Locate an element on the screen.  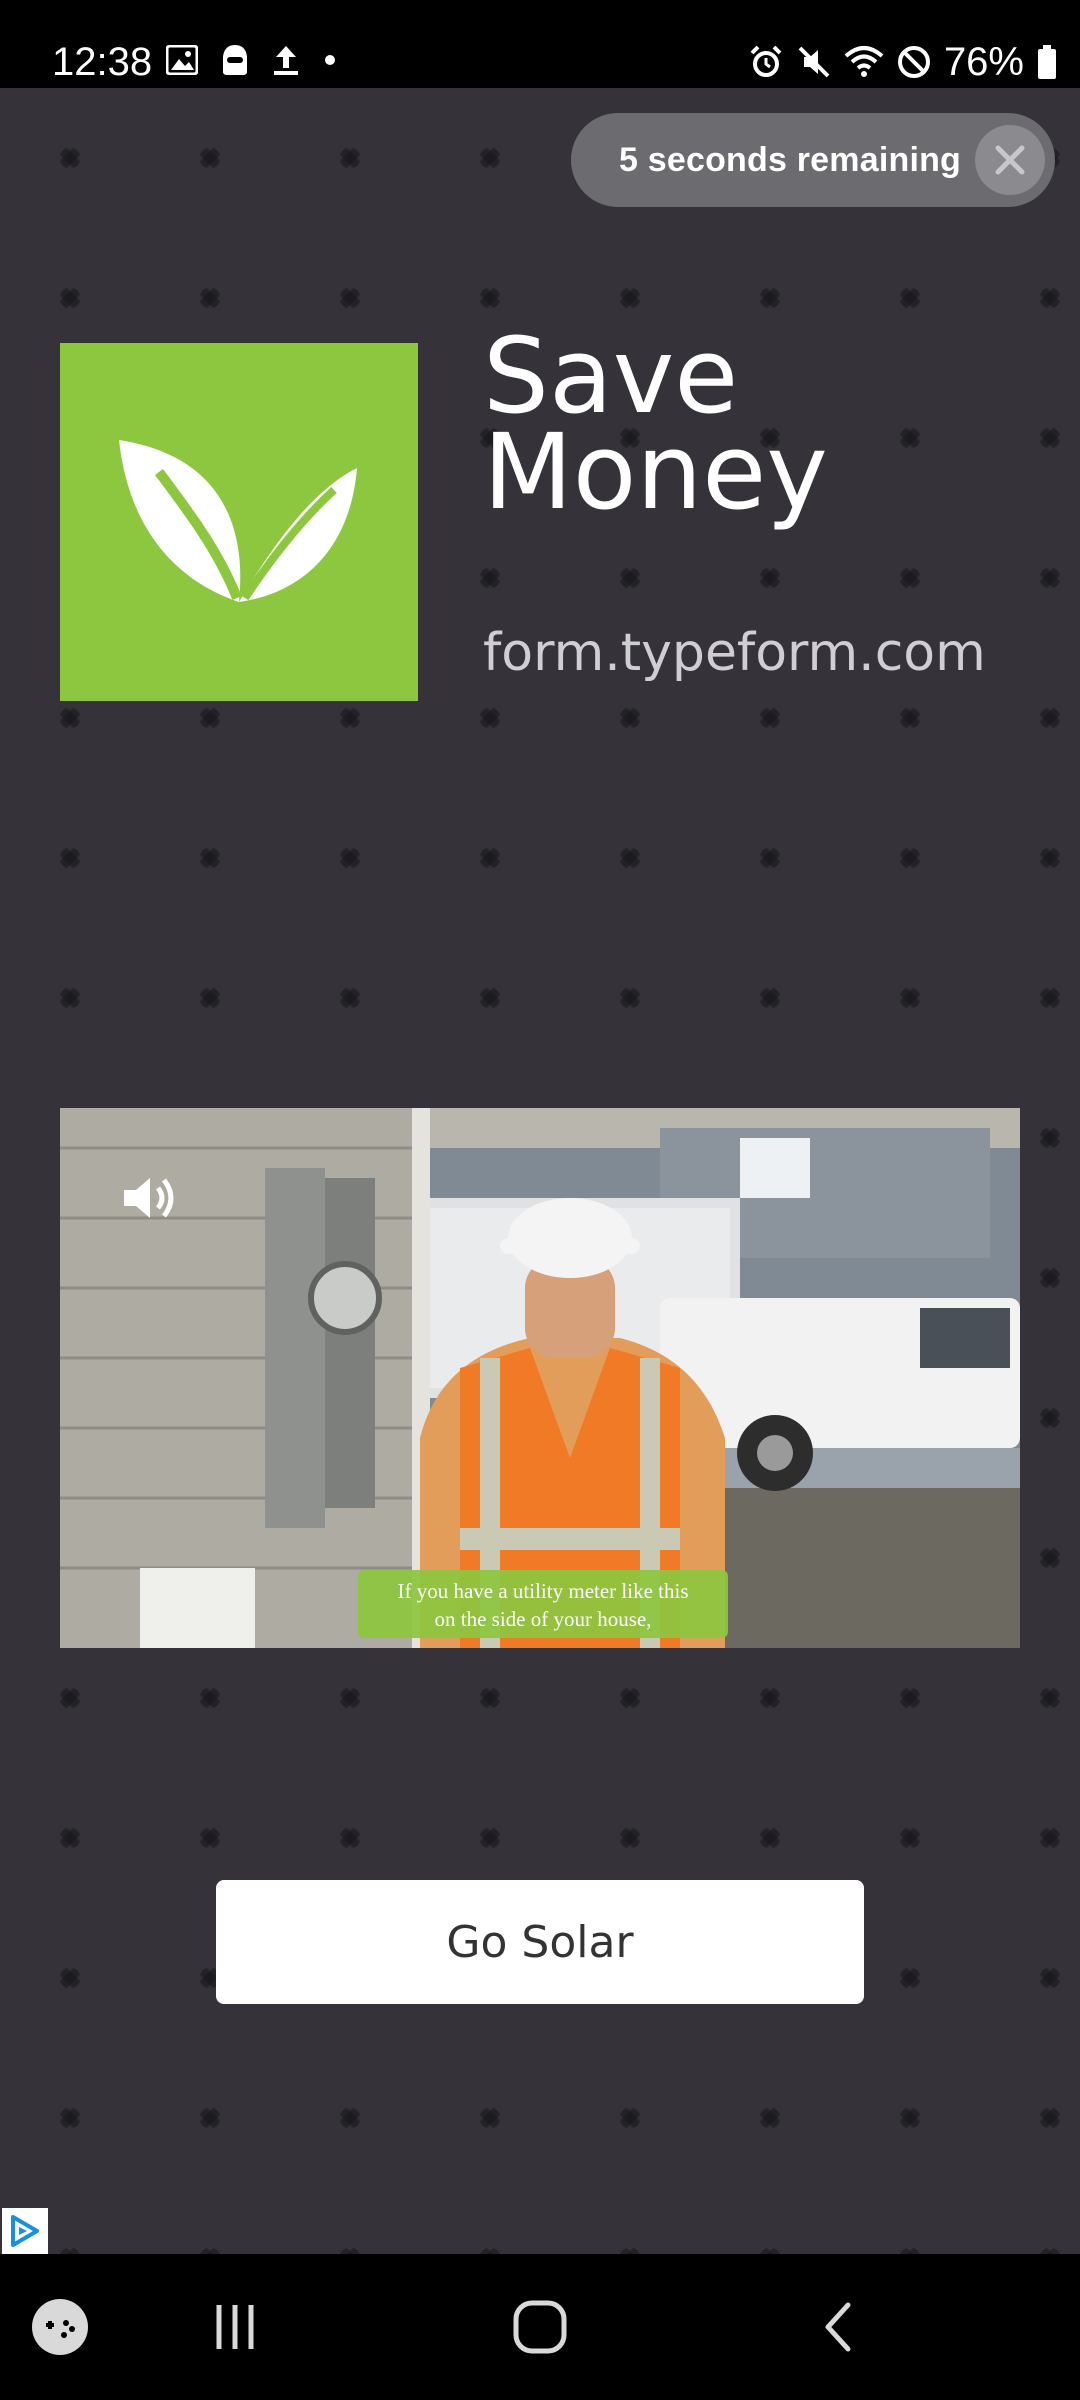
back-icon is located at coordinates (838, 2327).